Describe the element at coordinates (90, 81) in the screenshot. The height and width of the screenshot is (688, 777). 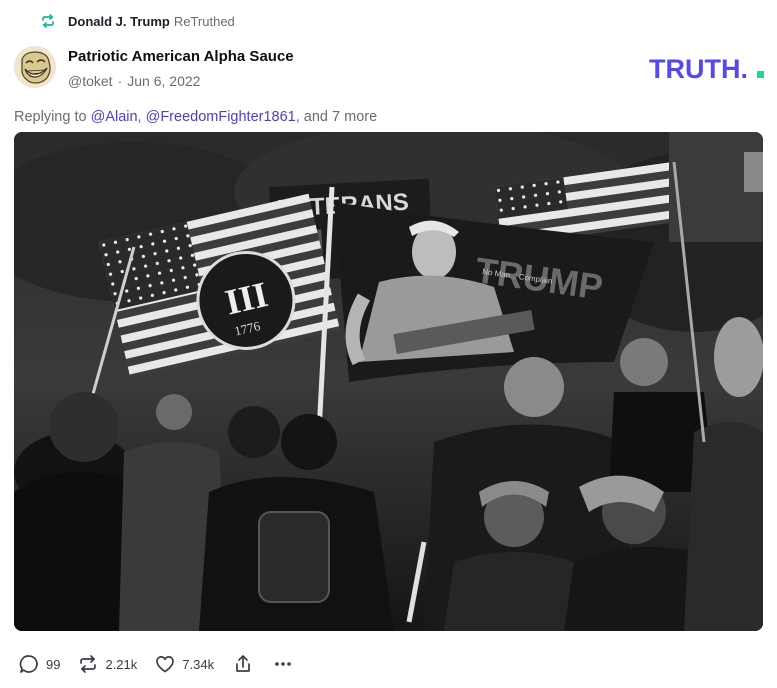
I see `handle: @toket` at that location.